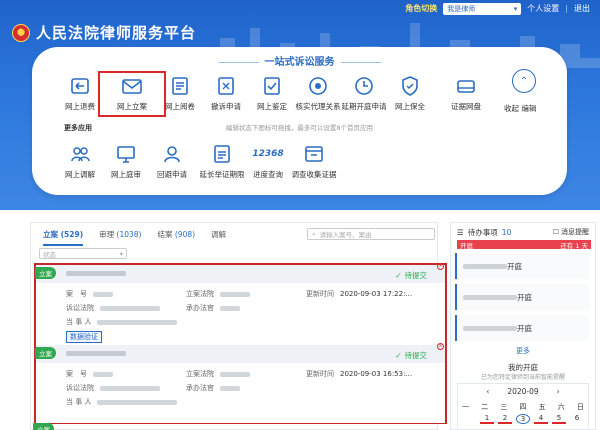 The height and width of the screenshot is (430, 600). Describe the element at coordinates (113, 308) in the screenshot. I see `case-row: 诉讼法院` at that location.